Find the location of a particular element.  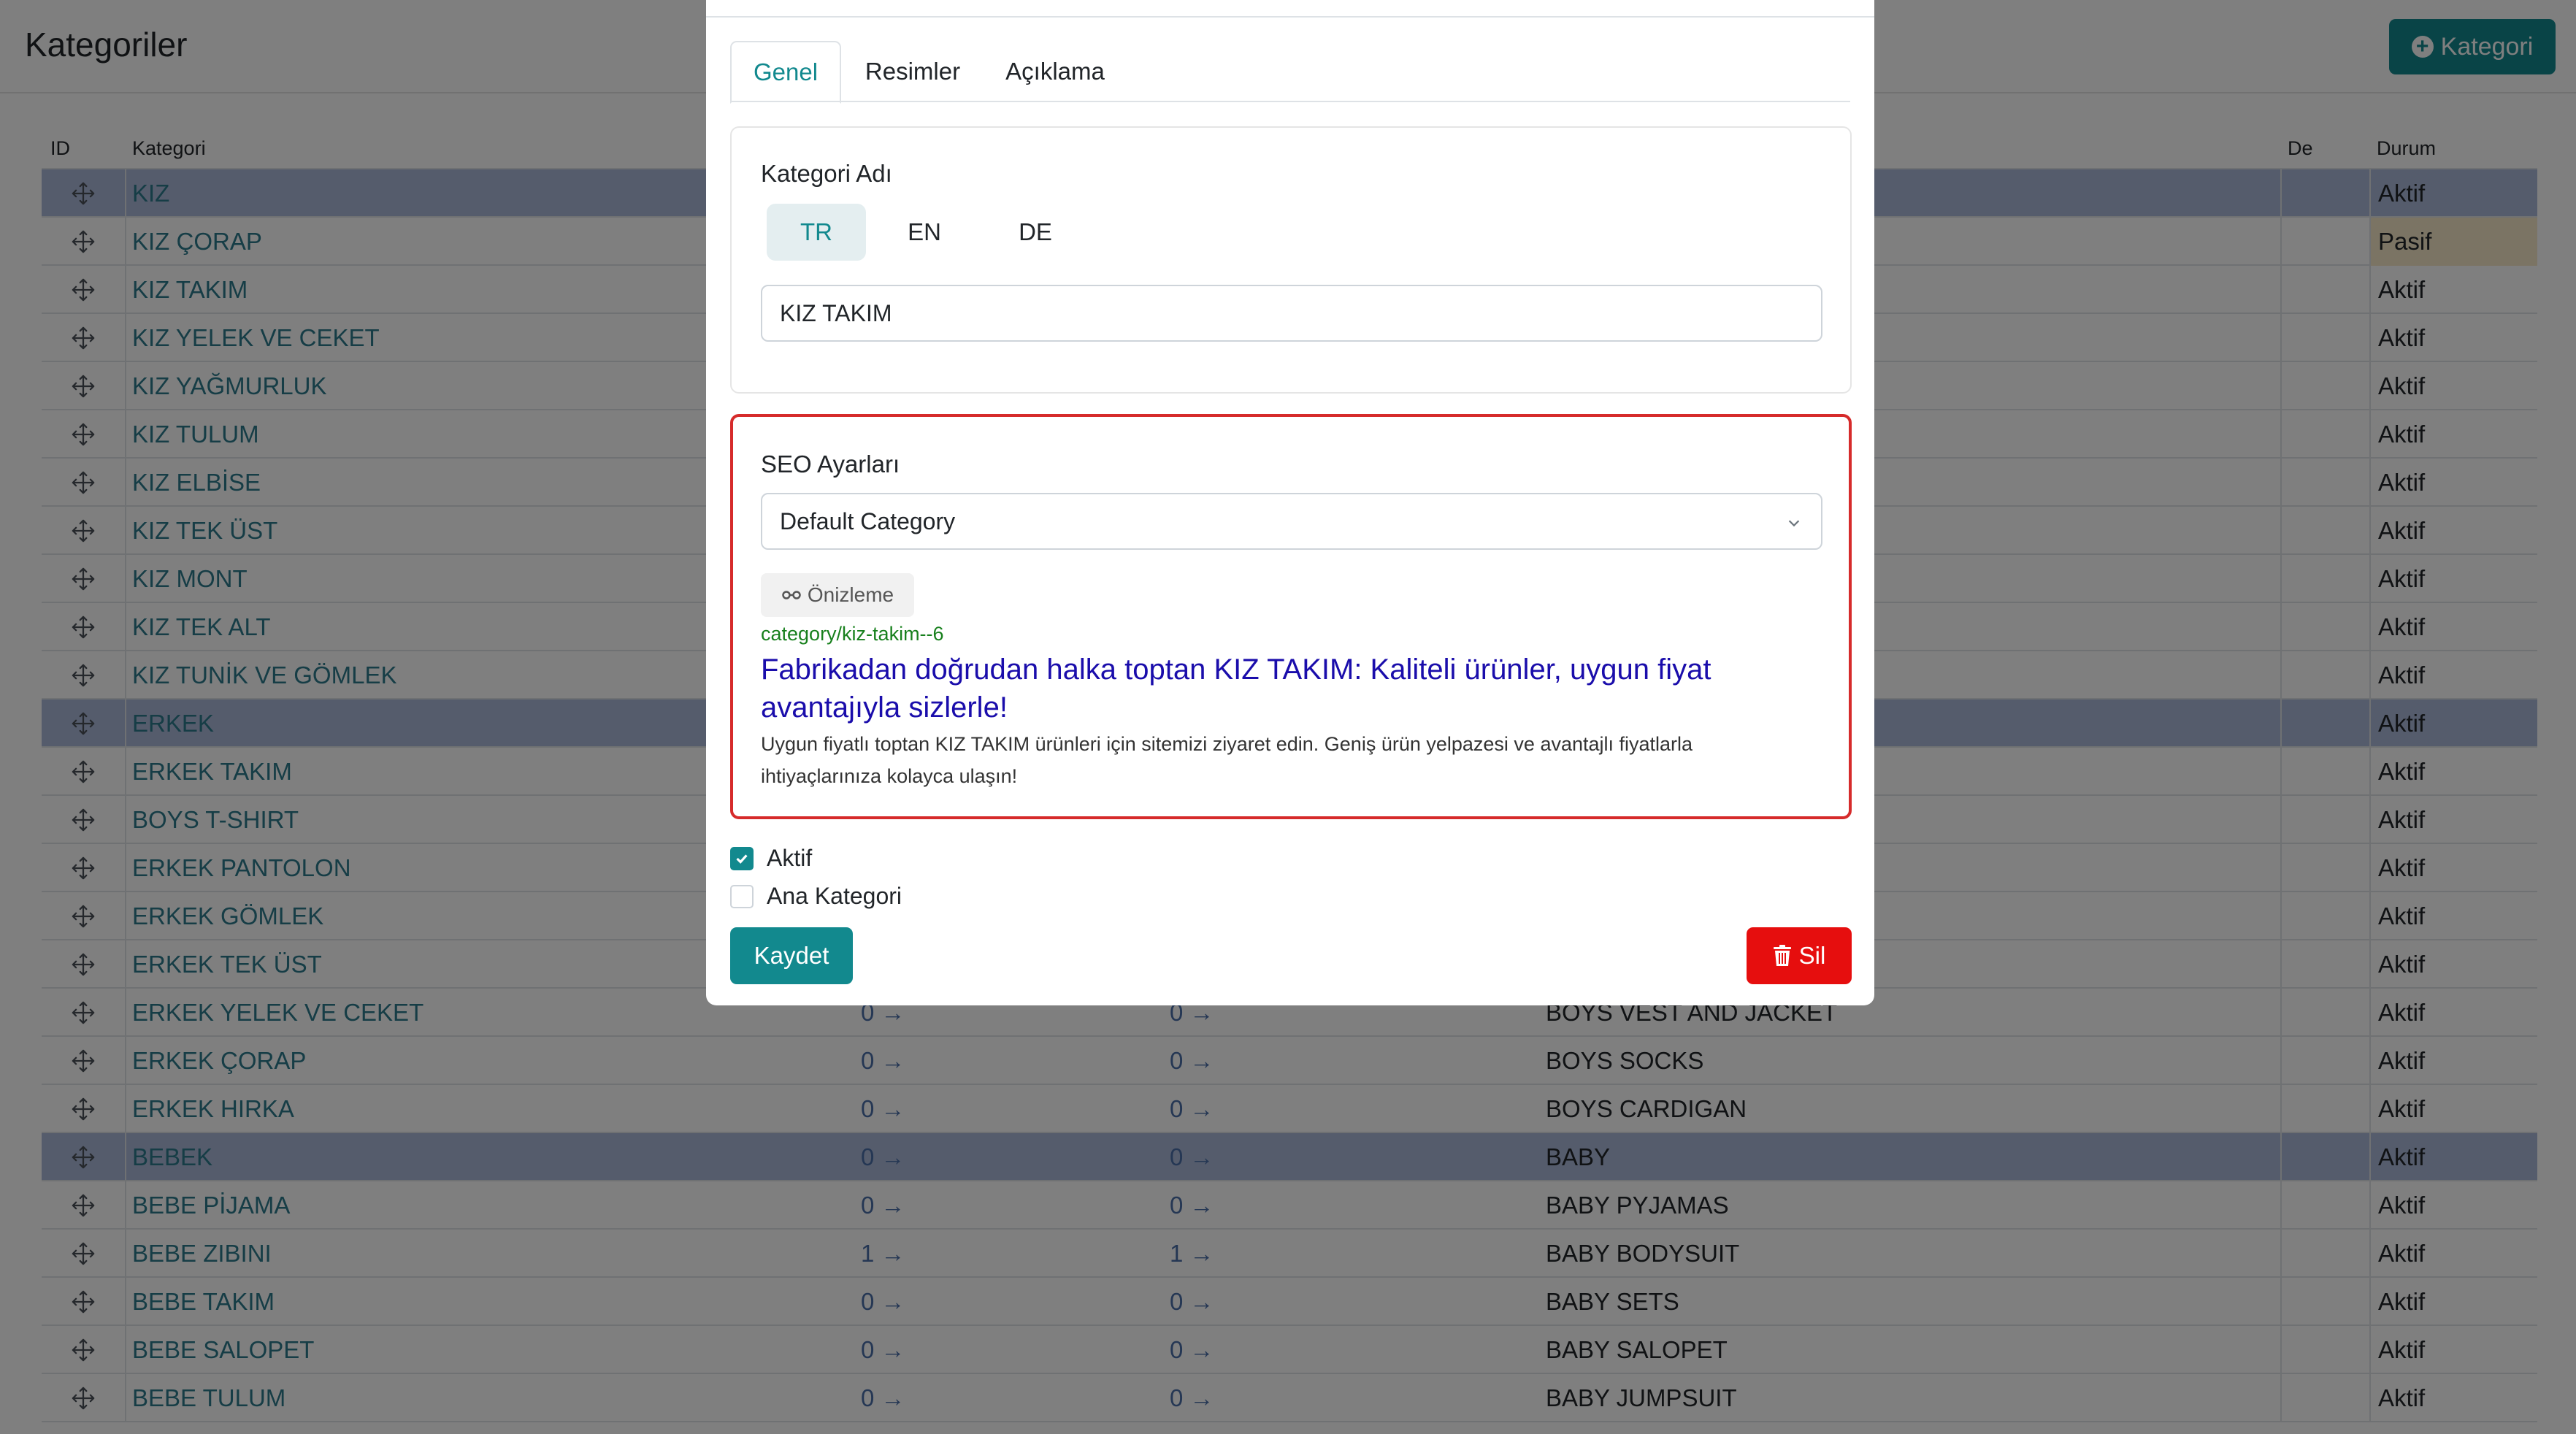

tab-genel: Genel is located at coordinates (786, 72).